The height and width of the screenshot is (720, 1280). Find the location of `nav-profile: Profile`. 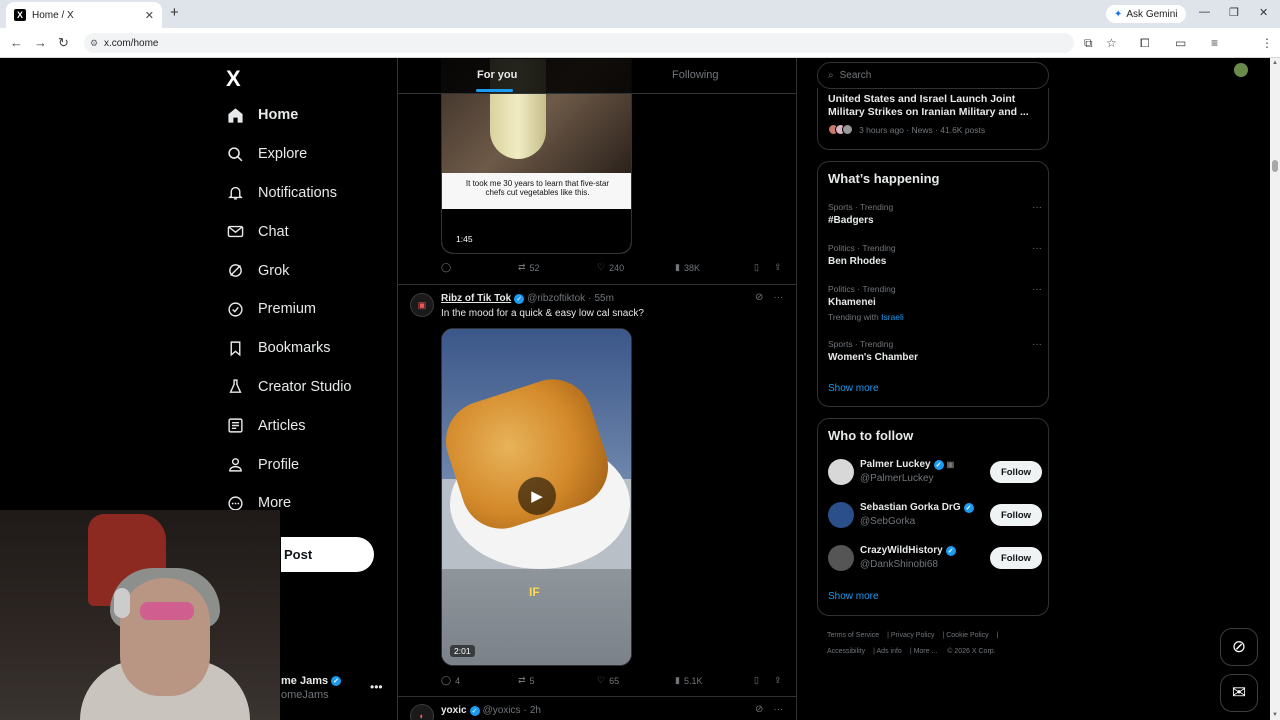

nav-profile: Profile is located at coordinates (289, 464).